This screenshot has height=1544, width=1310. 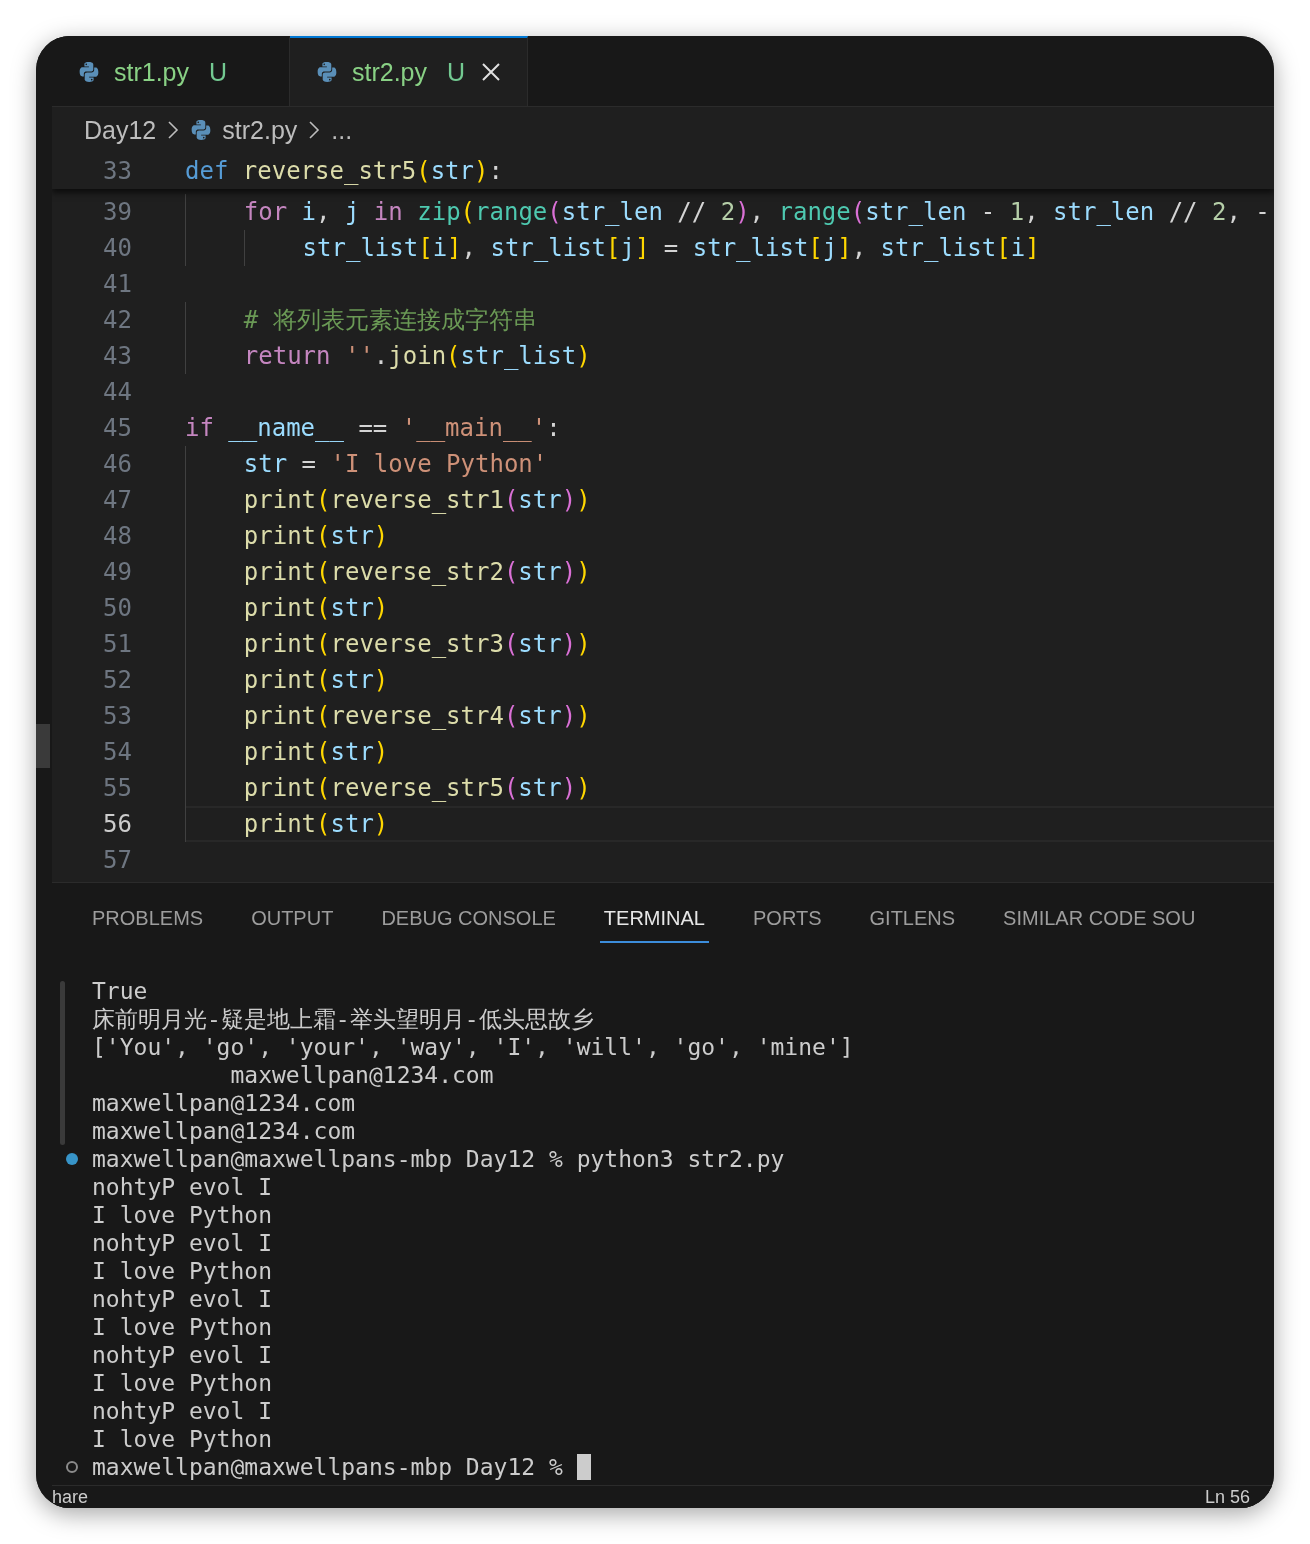 What do you see at coordinates (260, 130) in the screenshot?
I see `breadcrumb-item: str2.py` at bounding box center [260, 130].